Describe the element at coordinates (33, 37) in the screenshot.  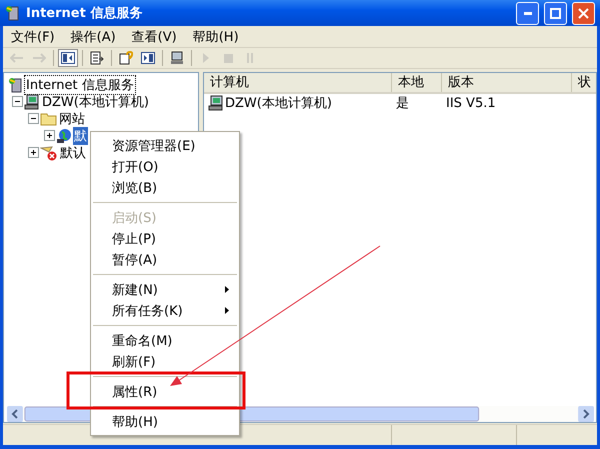
I see `menu-item: 文件(F)` at that location.